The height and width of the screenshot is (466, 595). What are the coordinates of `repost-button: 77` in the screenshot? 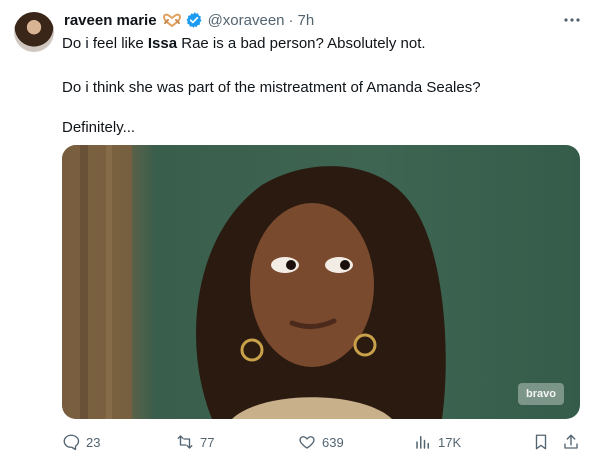 It's located at (195, 442).